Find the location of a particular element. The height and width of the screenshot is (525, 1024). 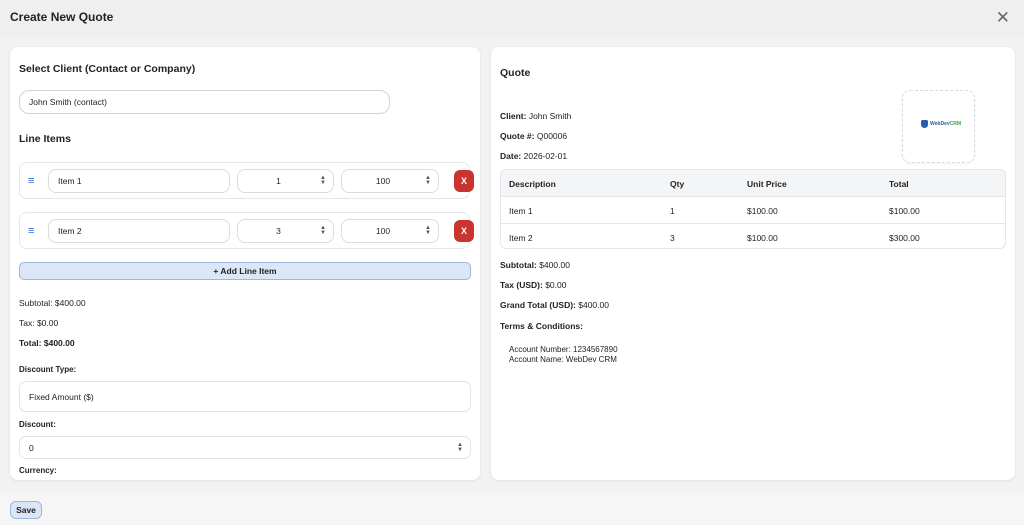

cell-total: $100.00 is located at coordinates (904, 210).